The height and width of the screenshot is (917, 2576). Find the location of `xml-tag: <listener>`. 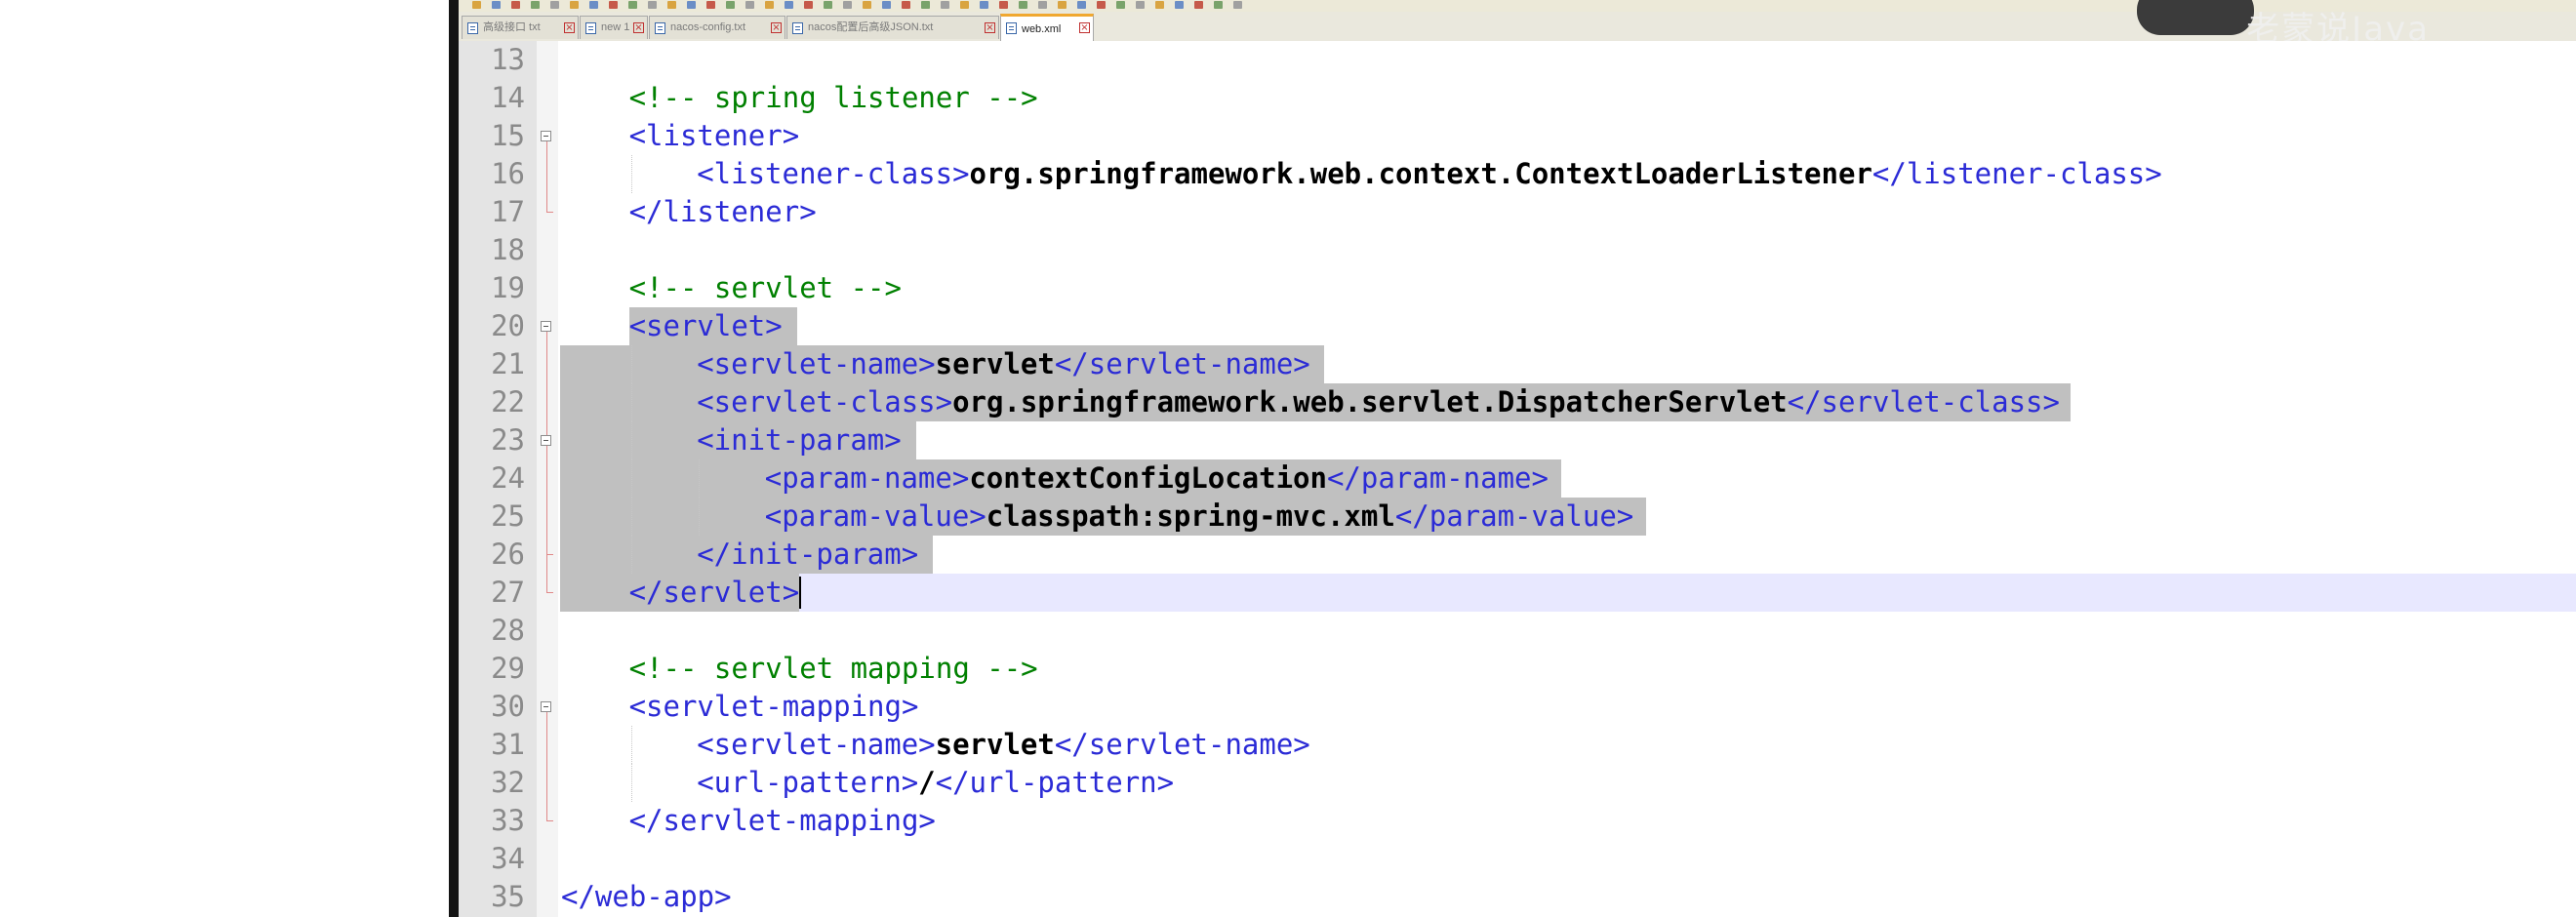

xml-tag: <listener> is located at coordinates (714, 135).